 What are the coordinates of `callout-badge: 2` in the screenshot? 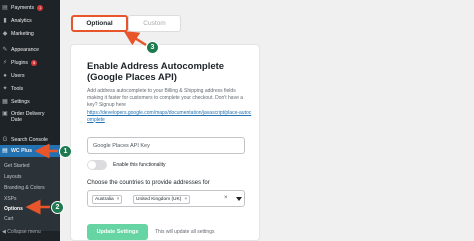 It's located at (57, 207).